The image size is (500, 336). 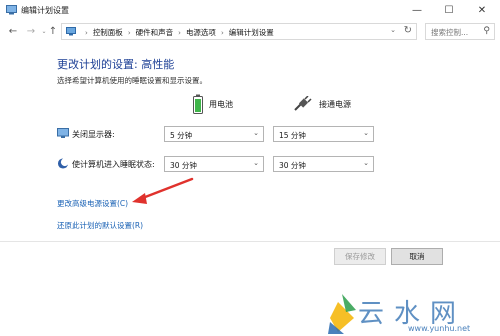 I want to click on power-options-app-icon, so click(x=11, y=10).